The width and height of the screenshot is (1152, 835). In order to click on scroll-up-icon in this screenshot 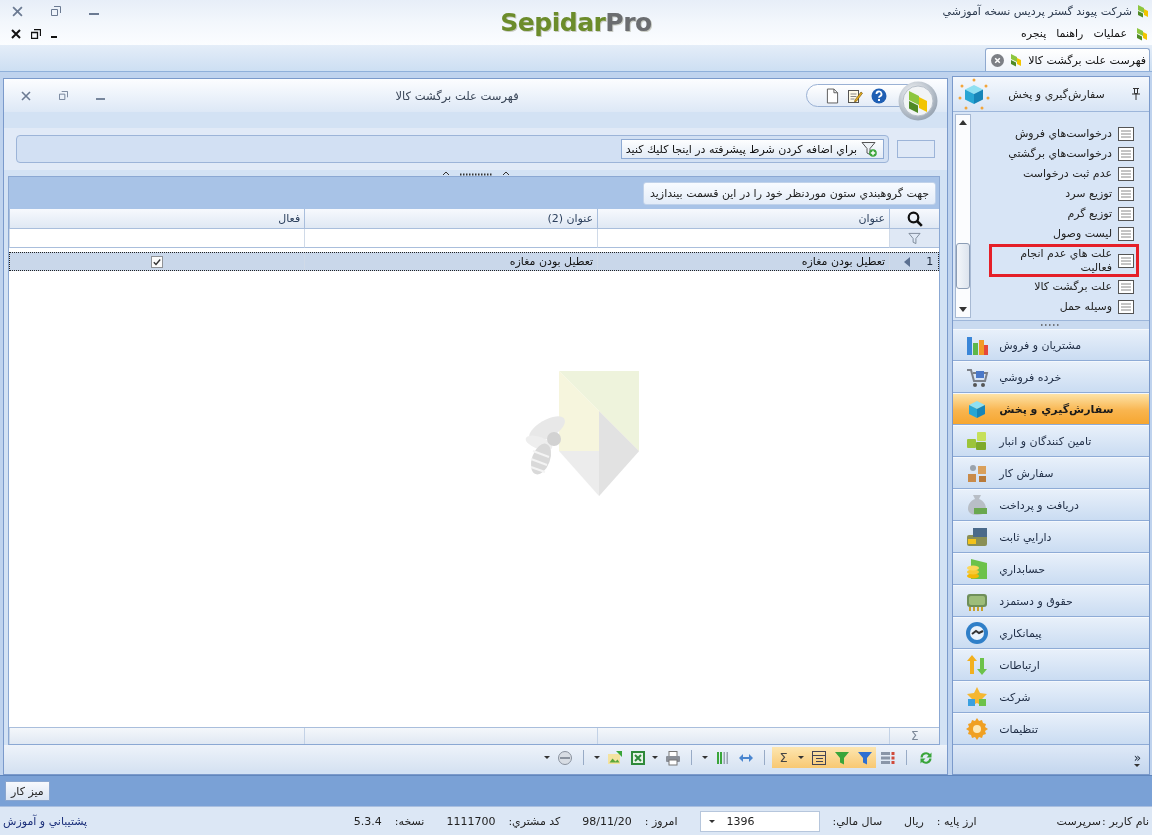, I will do `click(963, 122)`.